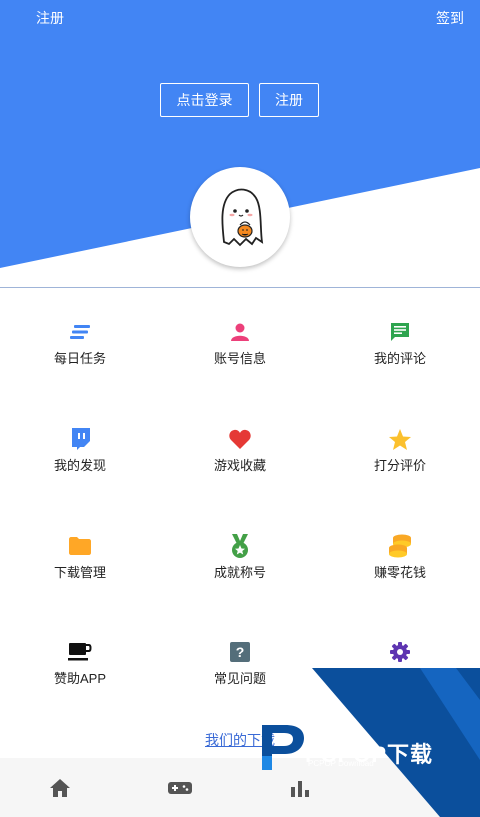 The height and width of the screenshot is (817, 480). What do you see at coordinates (399, 358) in the screenshot?
I see `grid-item-label: 我的评论` at bounding box center [399, 358].